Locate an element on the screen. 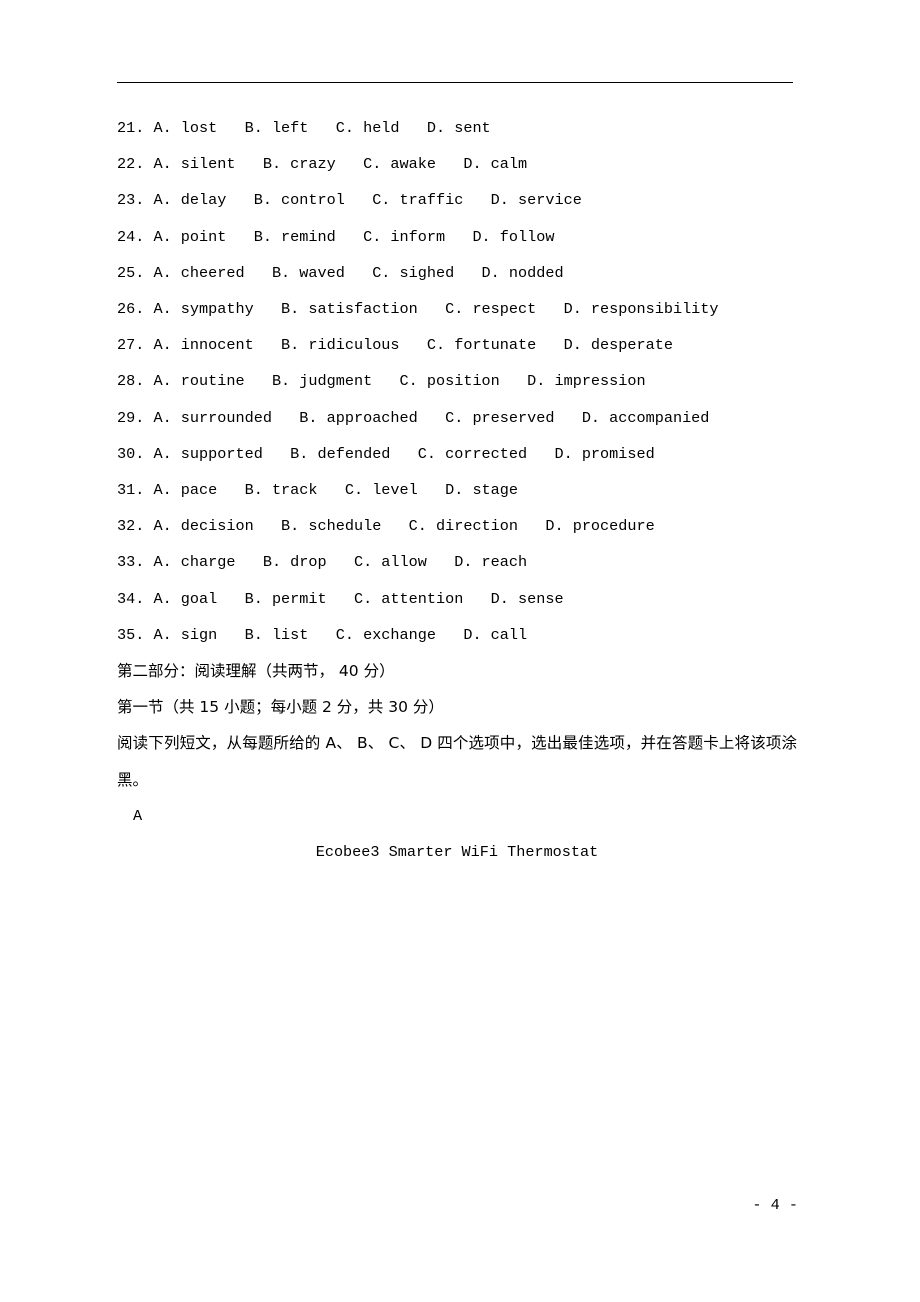 The width and height of the screenshot is (920, 1302). passage-title: Ecobee3 Smarter WiFi Thermostat is located at coordinates (457, 852).